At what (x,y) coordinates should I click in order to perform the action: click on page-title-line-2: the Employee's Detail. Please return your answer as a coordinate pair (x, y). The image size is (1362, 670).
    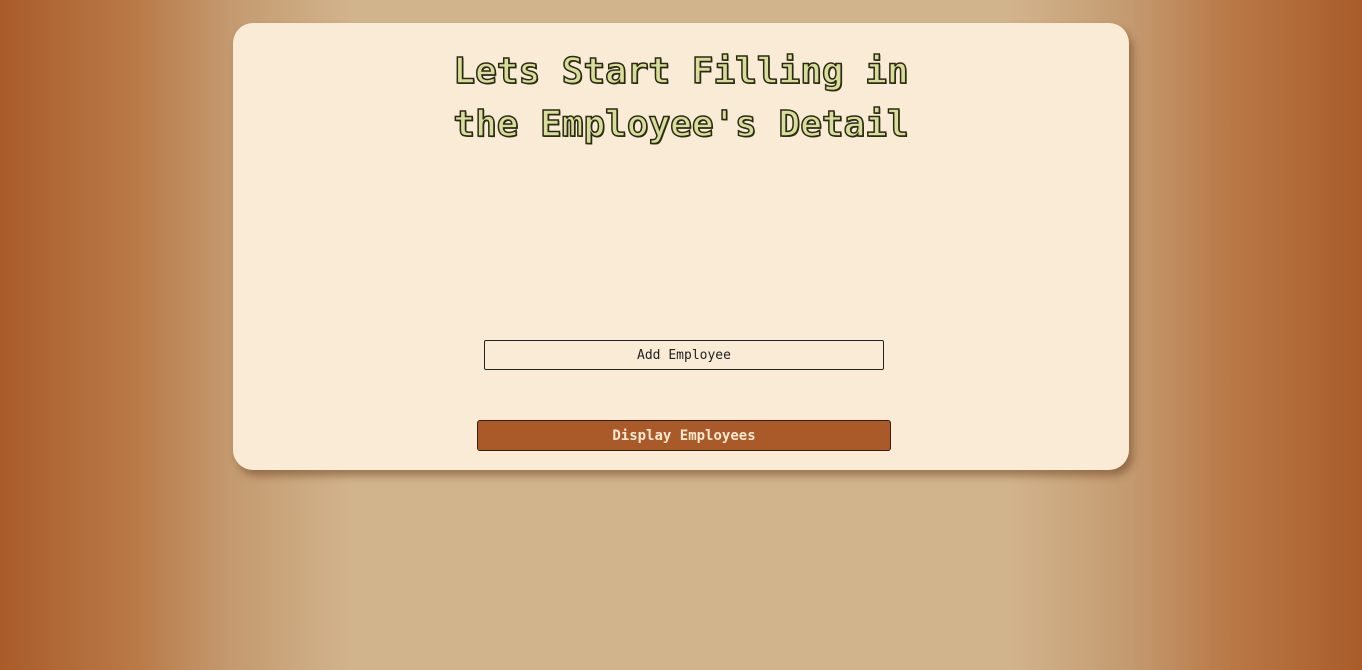
    Looking at the image, I should click on (681, 124).